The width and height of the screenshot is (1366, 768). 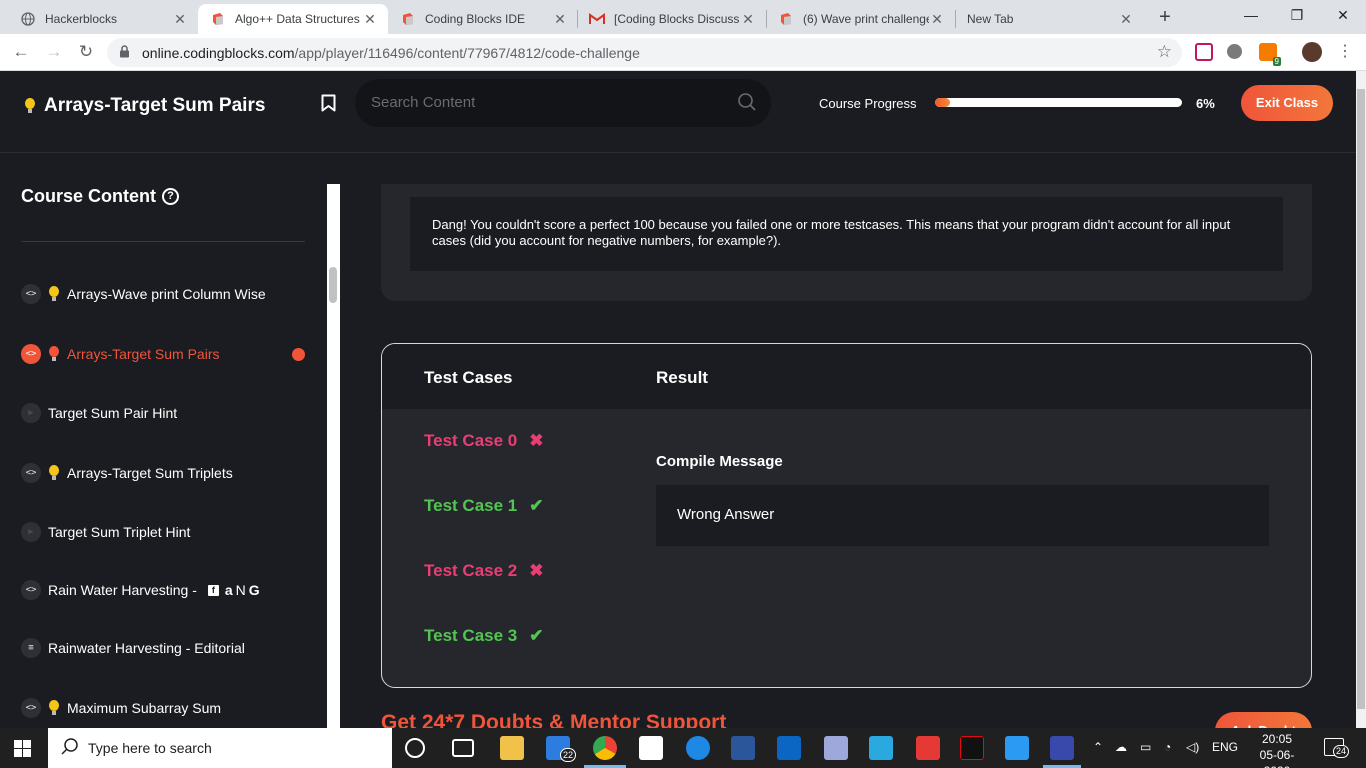 I want to click on help-icon: ?, so click(x=170, y=196).